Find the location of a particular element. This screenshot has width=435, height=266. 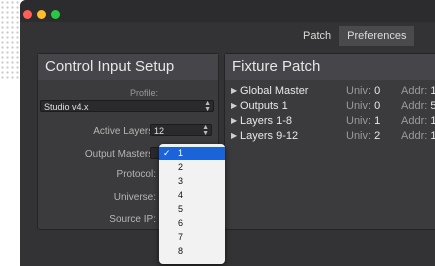

tab-preferences: Preferences is located at coordinates (377, 36).